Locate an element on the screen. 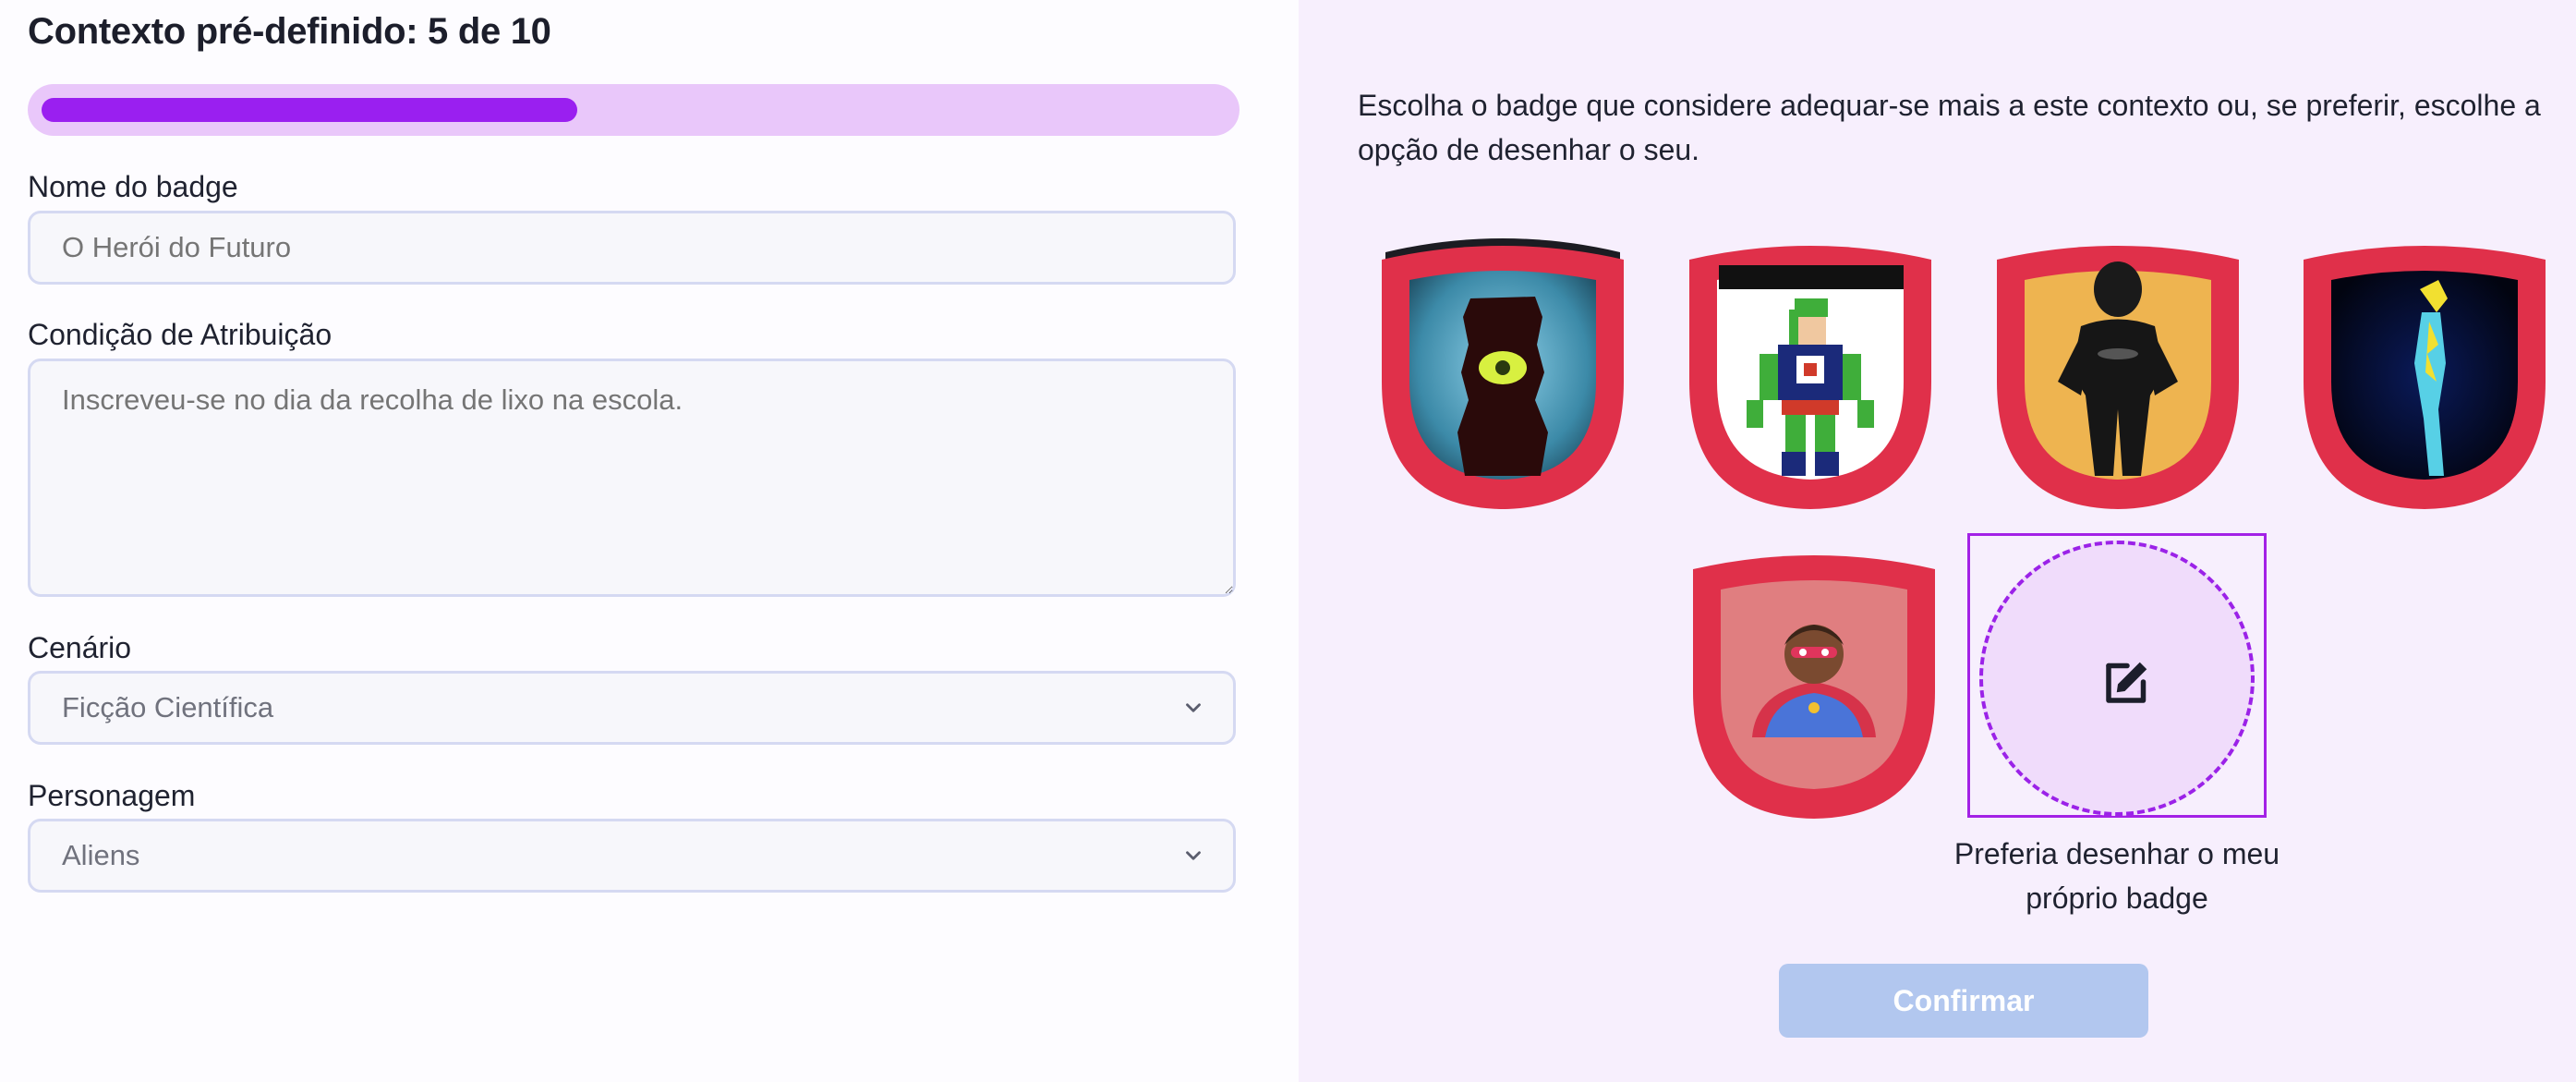 This screenshot has height=1082, width=2576. badge-name-label: Nome do badge is located at coordinates (133, 187).